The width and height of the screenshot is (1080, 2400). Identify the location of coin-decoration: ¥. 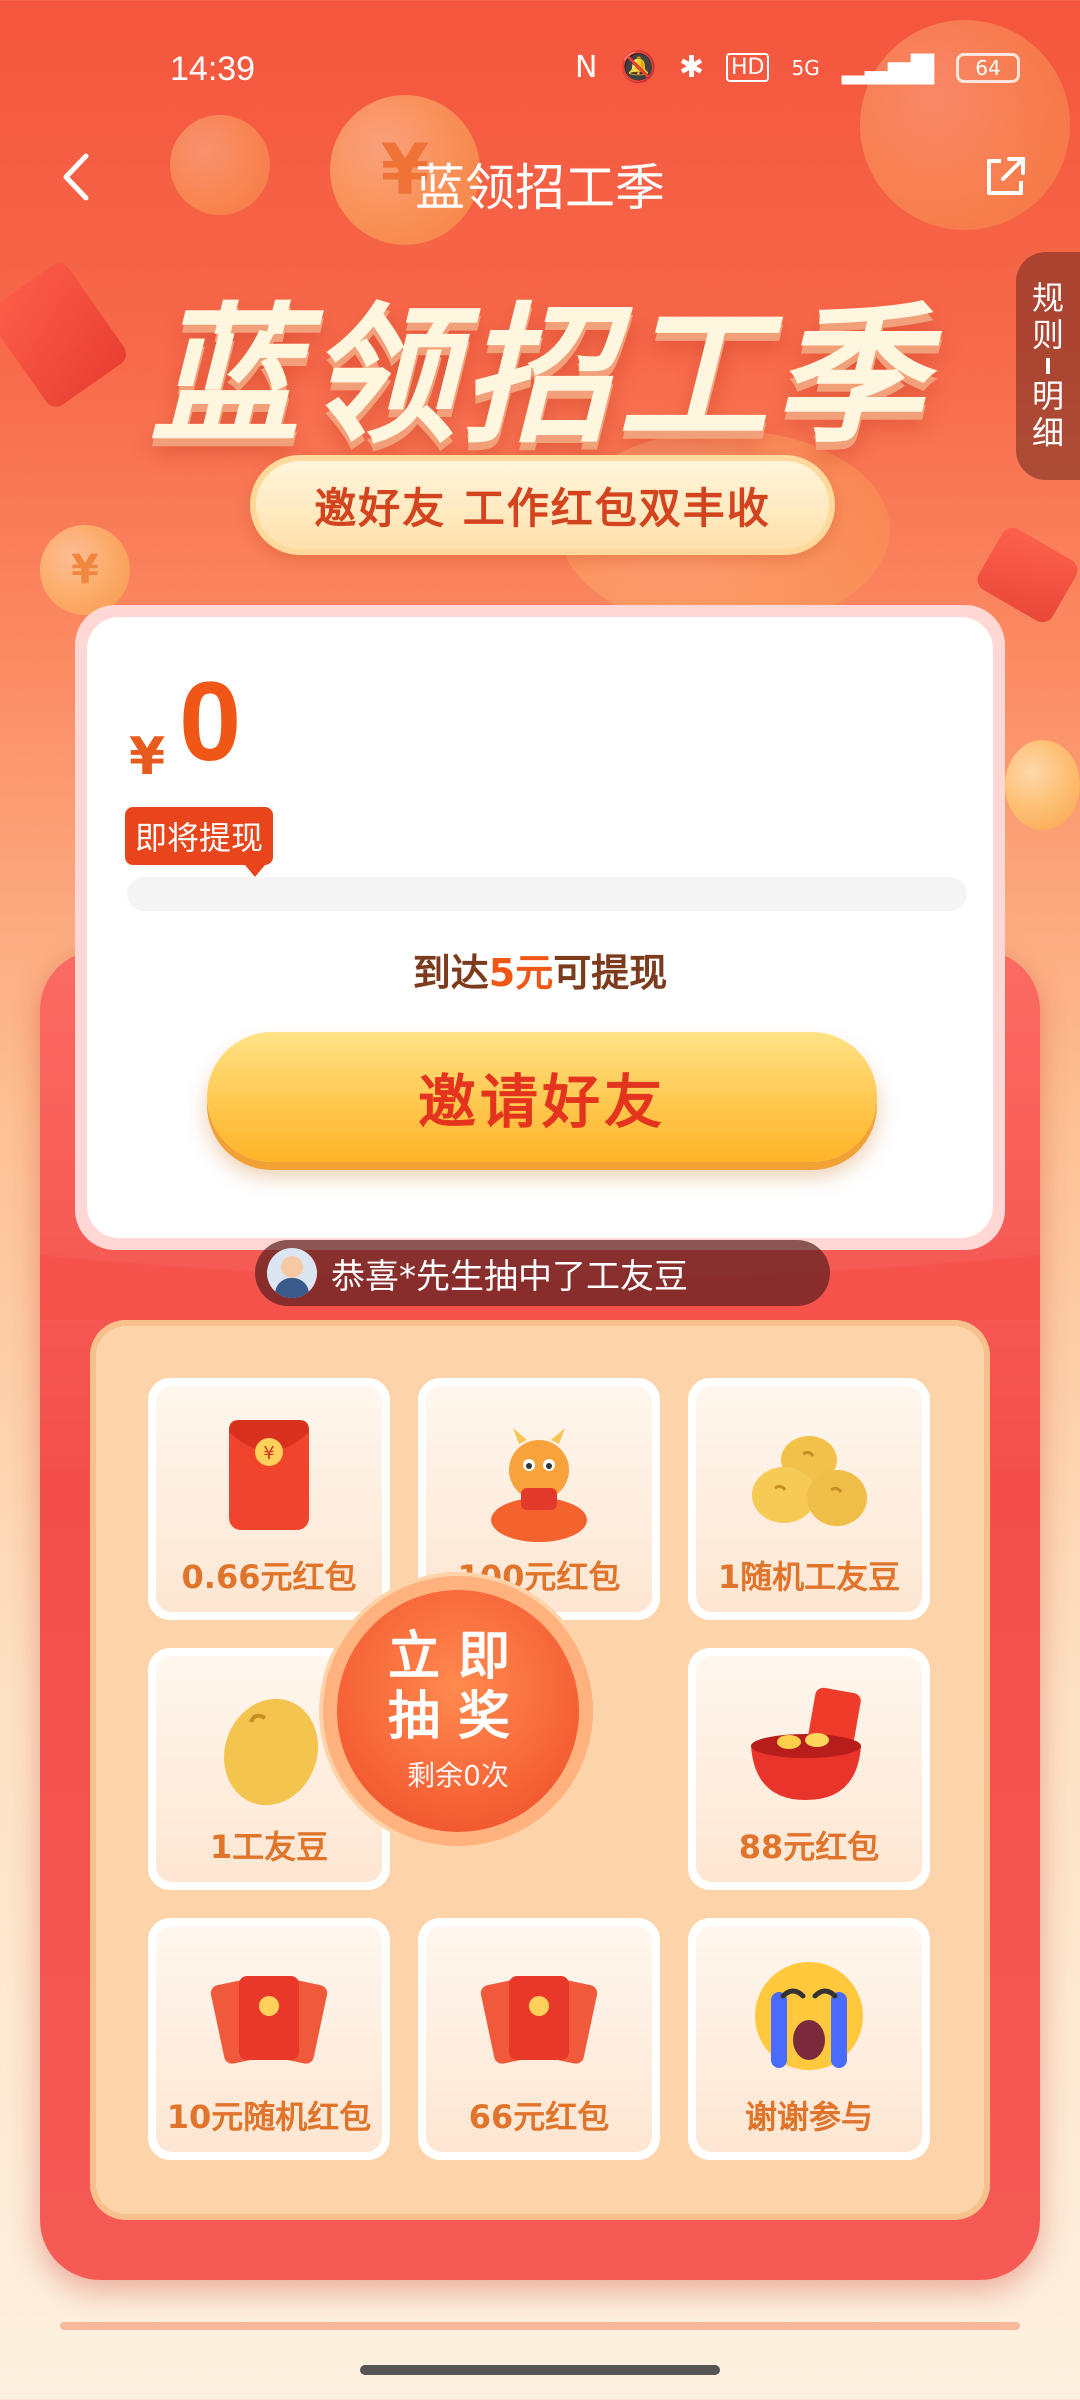
(85, 570).